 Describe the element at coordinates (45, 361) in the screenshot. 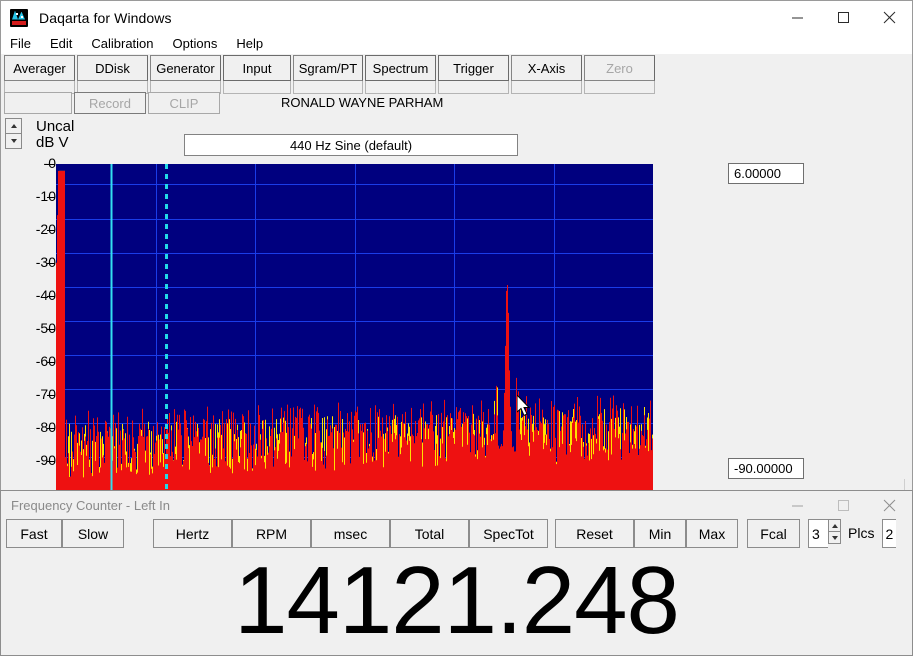

I see `y-tick-label: -60` at that location.